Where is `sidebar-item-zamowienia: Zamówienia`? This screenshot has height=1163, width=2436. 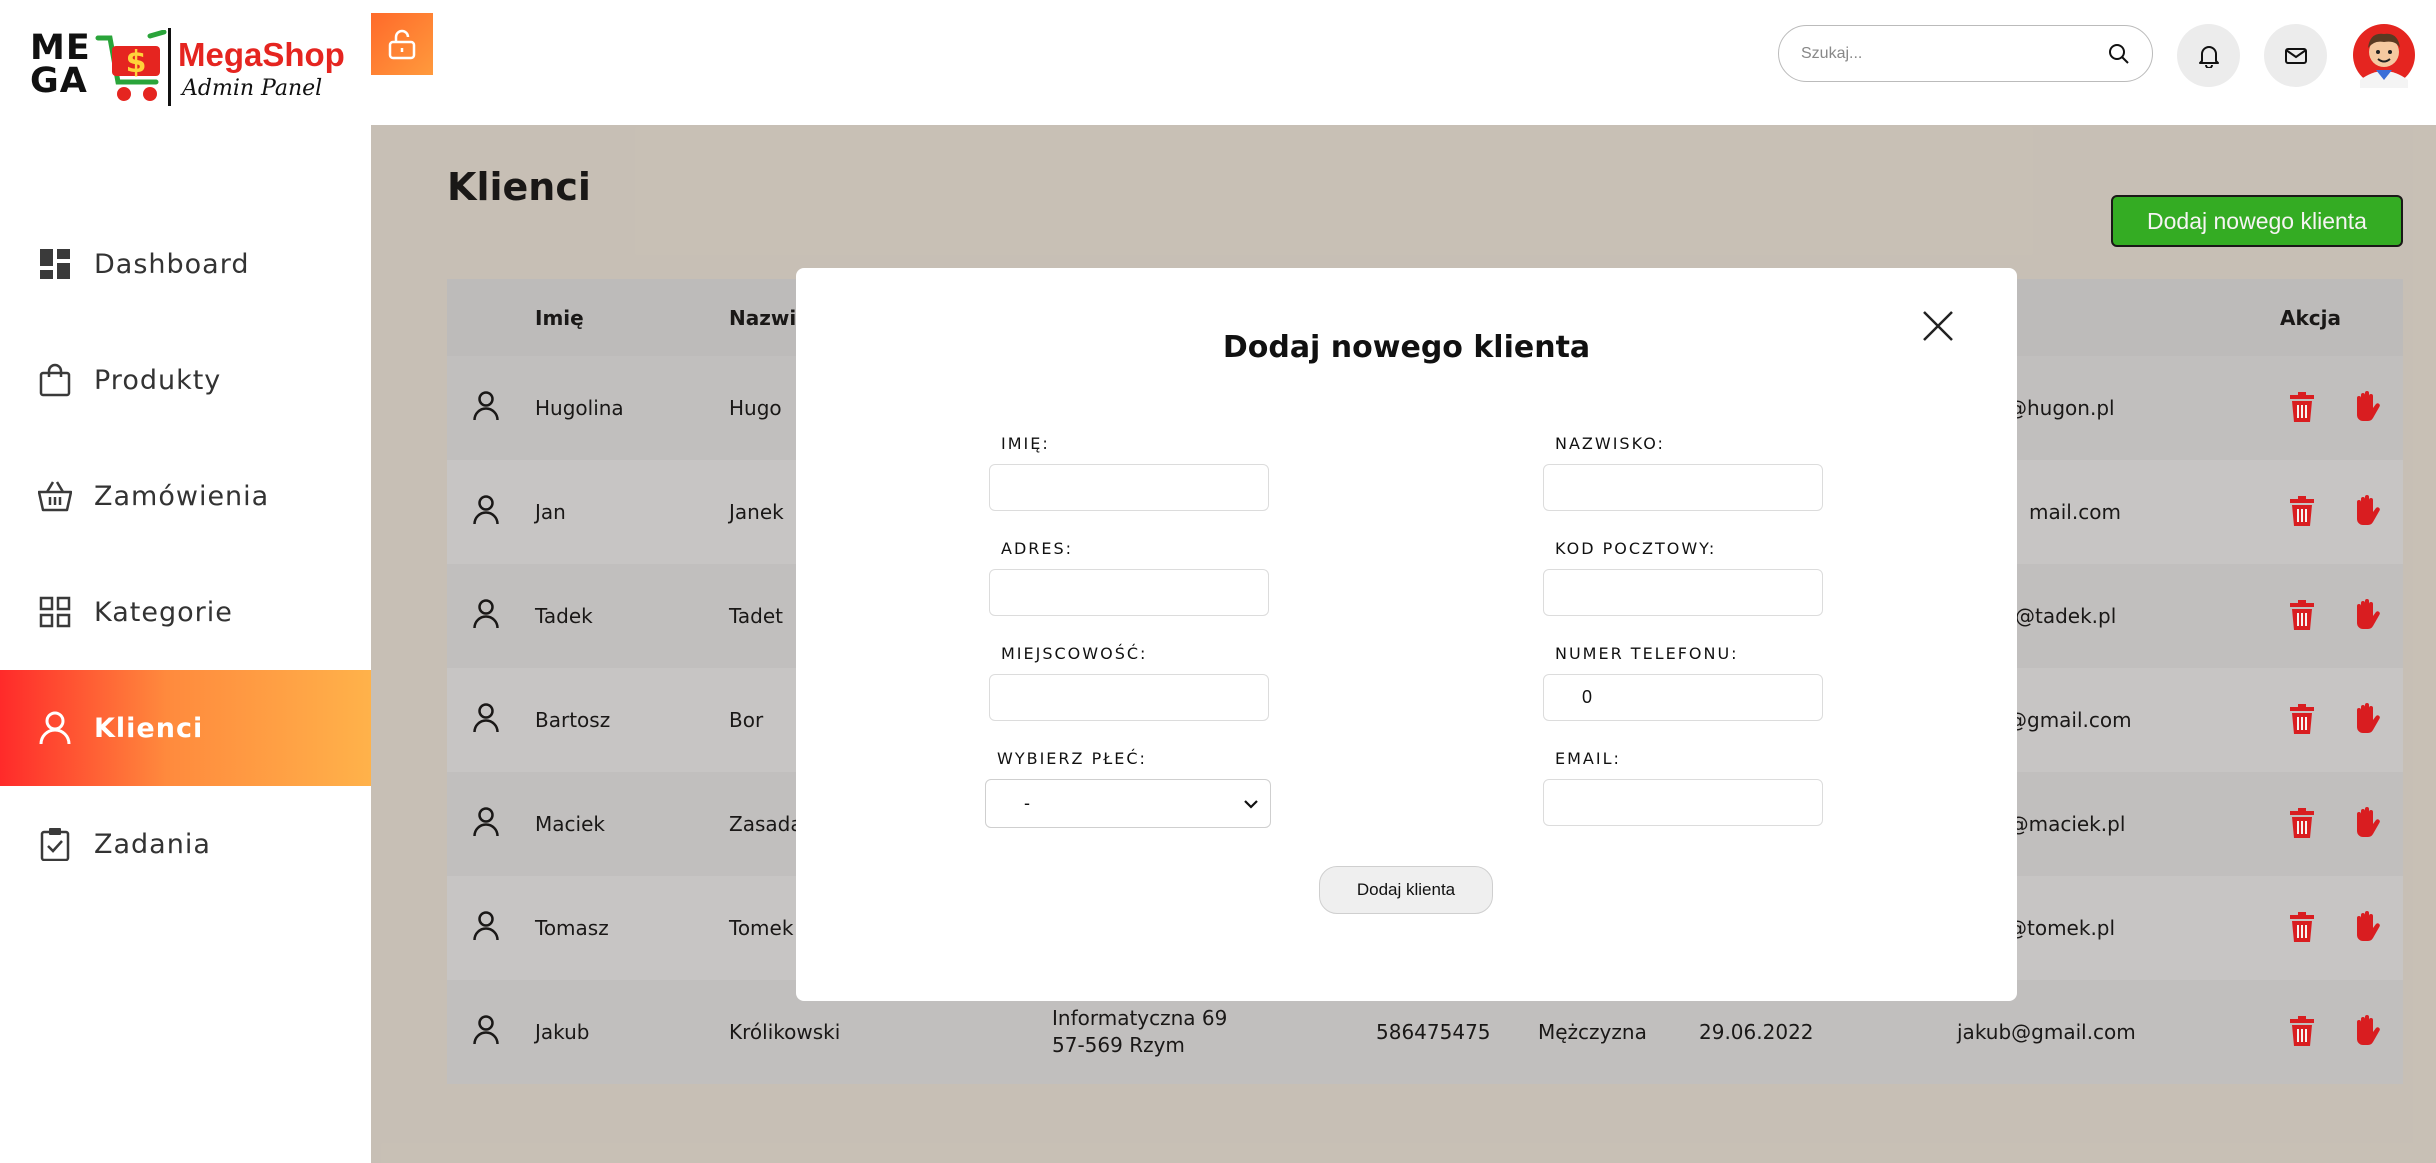
sidebar-item-zamowienia: Zamówienia is located at coordinates (185, 496).